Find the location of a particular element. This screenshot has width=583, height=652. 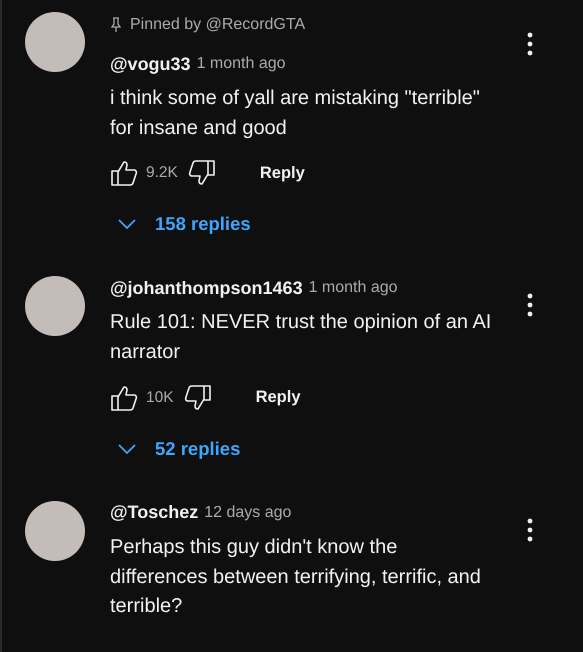

comment-author: @vogu33 is located at coordinates (150, 64).